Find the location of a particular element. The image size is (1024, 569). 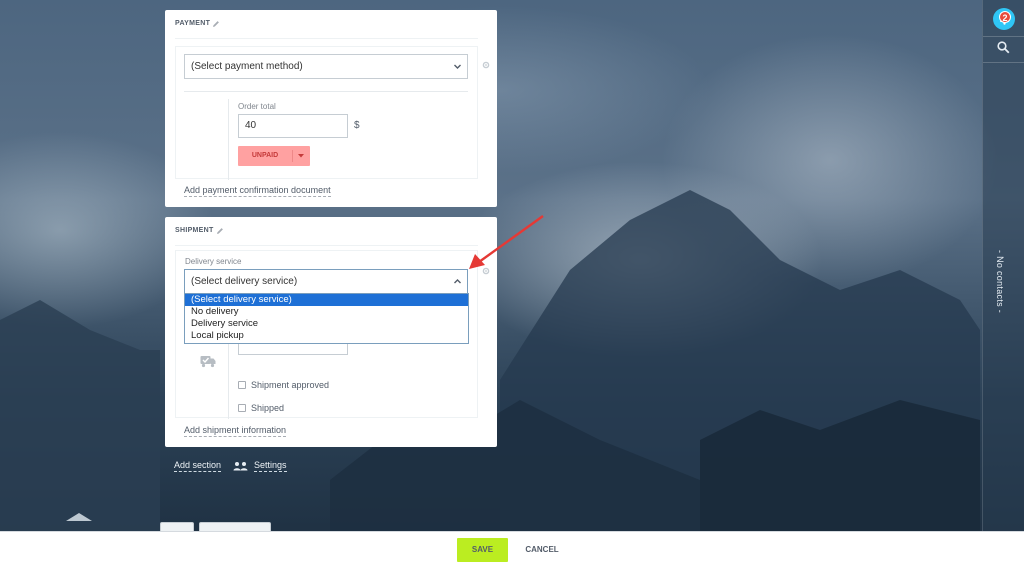

dropdown-option: (Select delivery service) is located at coordinates (326, 300).